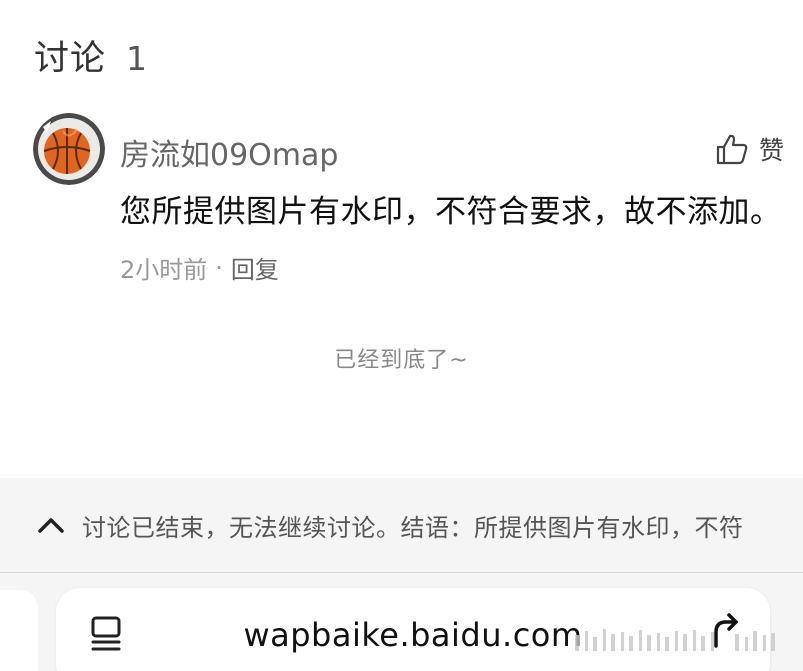 The width and height of the screenshot is (803, 671). I want to click on thumbs-up-icon, so click(732, 149).